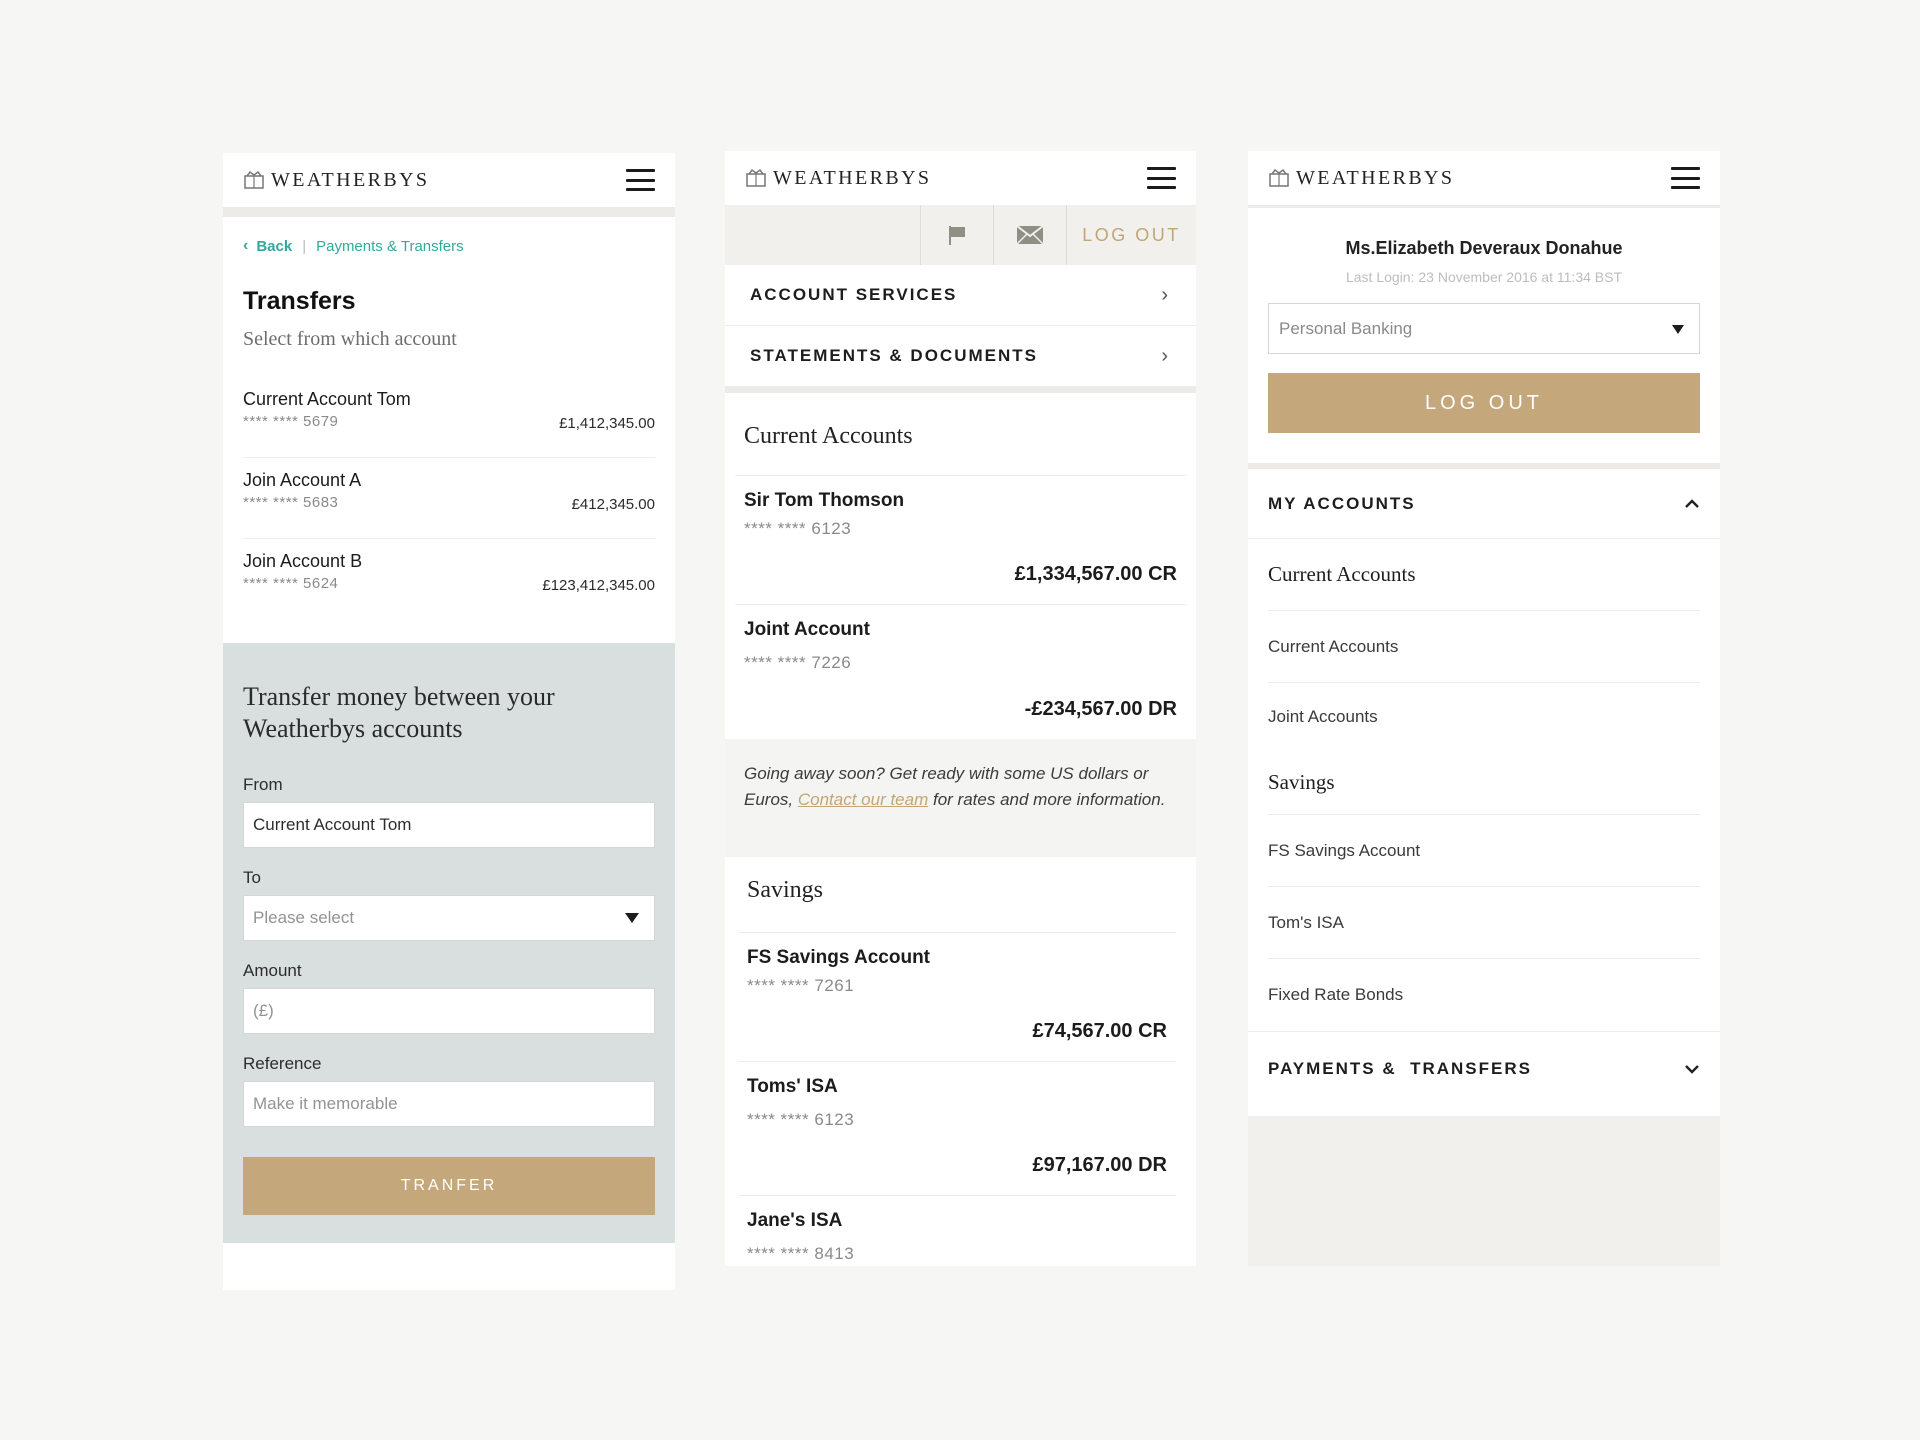 The image size is (1920, 1440). I want to click on account-number: **** **** 7226, so click(798, 662).